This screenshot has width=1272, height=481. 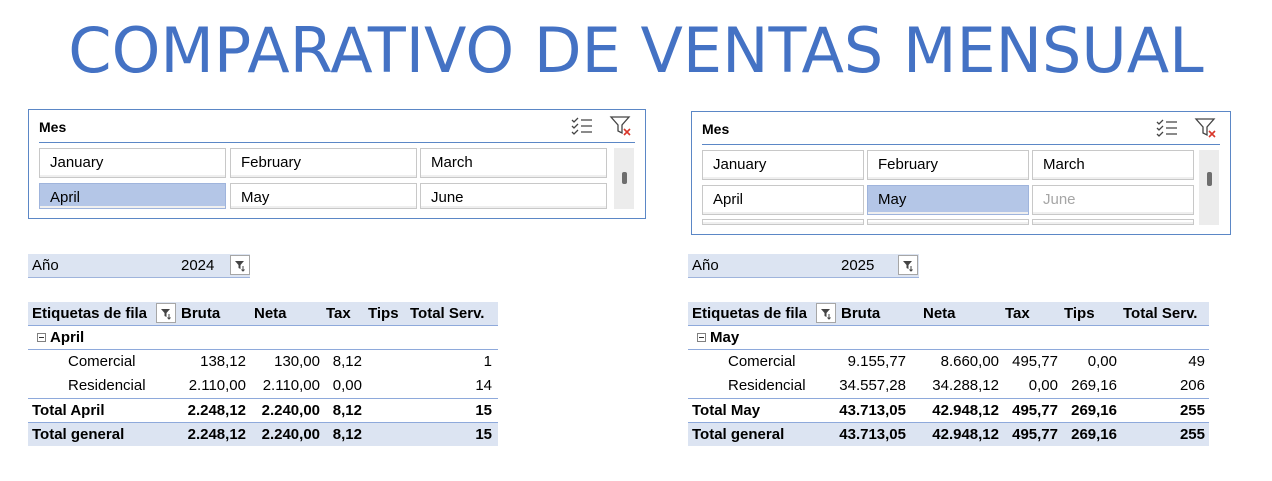 What do you see at coordinates (263, 361) in the screenshot?
I see `table-row: Comercial 138,12 130,00 8,12 1` at bounding box center [263, 361].